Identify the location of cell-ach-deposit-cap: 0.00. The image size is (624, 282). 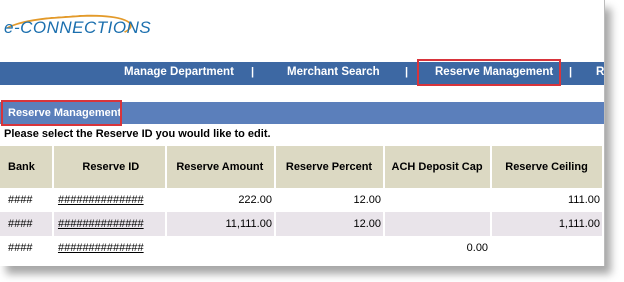
(438, 248).